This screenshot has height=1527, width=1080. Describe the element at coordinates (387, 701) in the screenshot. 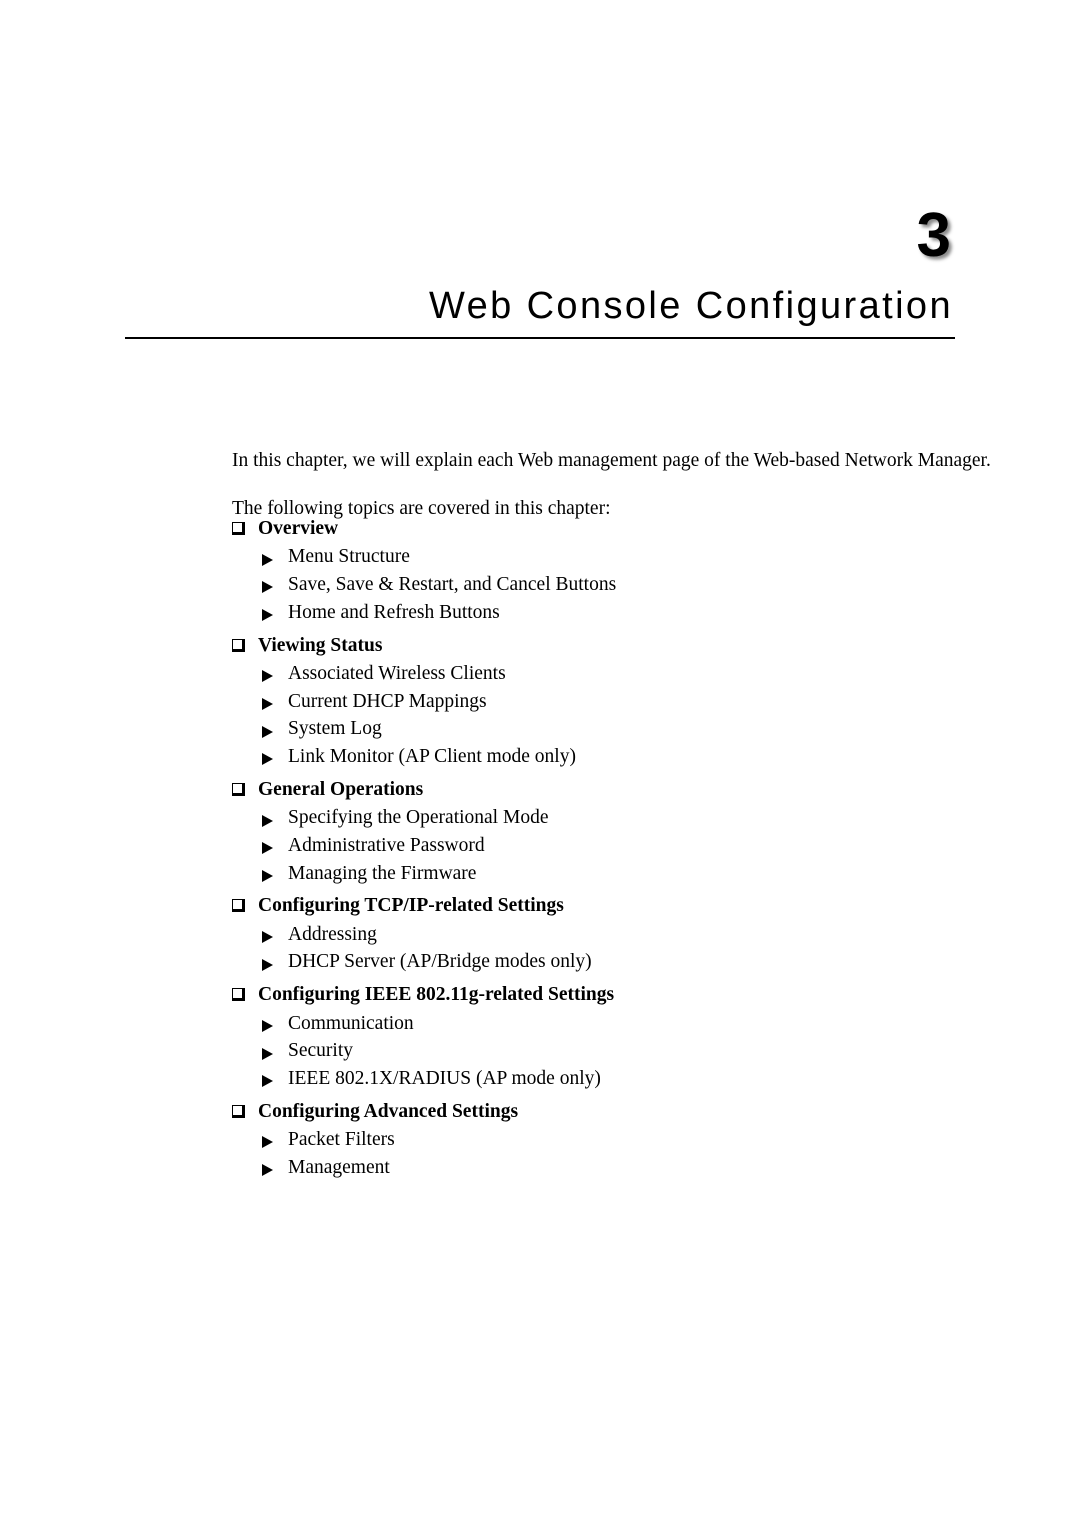

I see `subtopic-label: Current DHCP Mappings` at that location.